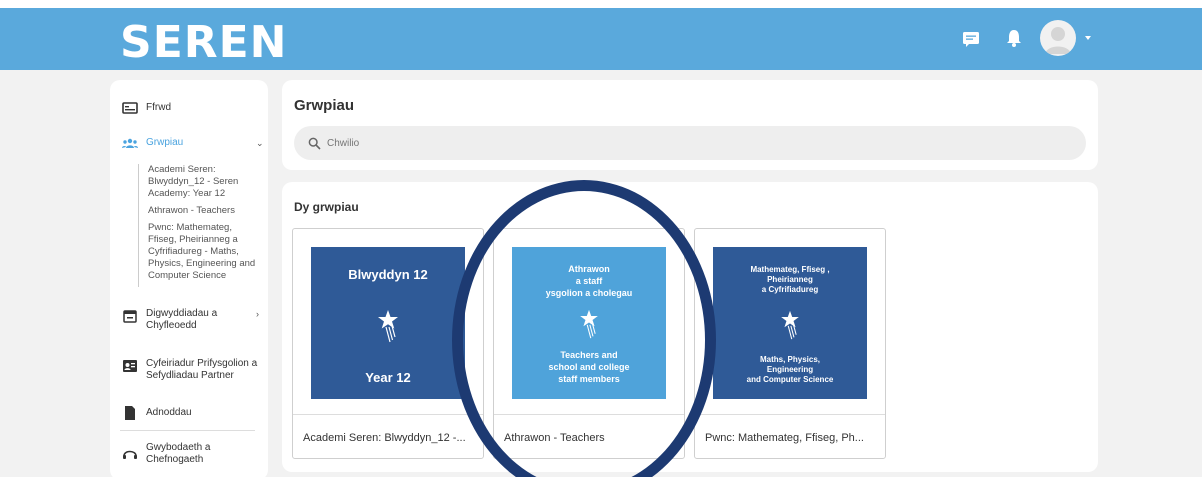  Describe the element at coordinates (187, 430) in the screenshot. I see `sidebar-divider` at that location.